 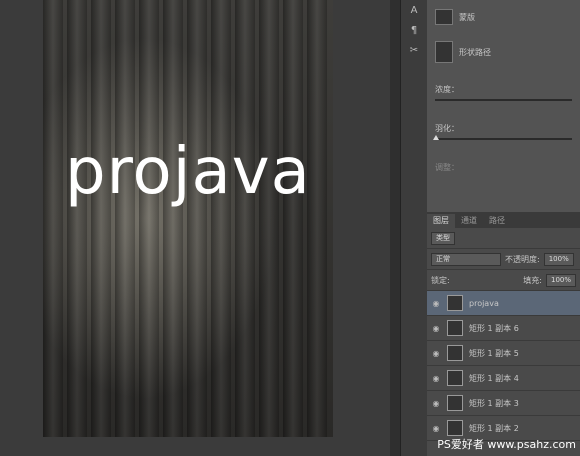 What do you see at coordinates (494, 378) in the screenshot?
I see `layer-name: 矩形 1 副本 4` at bounding box center [494, 378].